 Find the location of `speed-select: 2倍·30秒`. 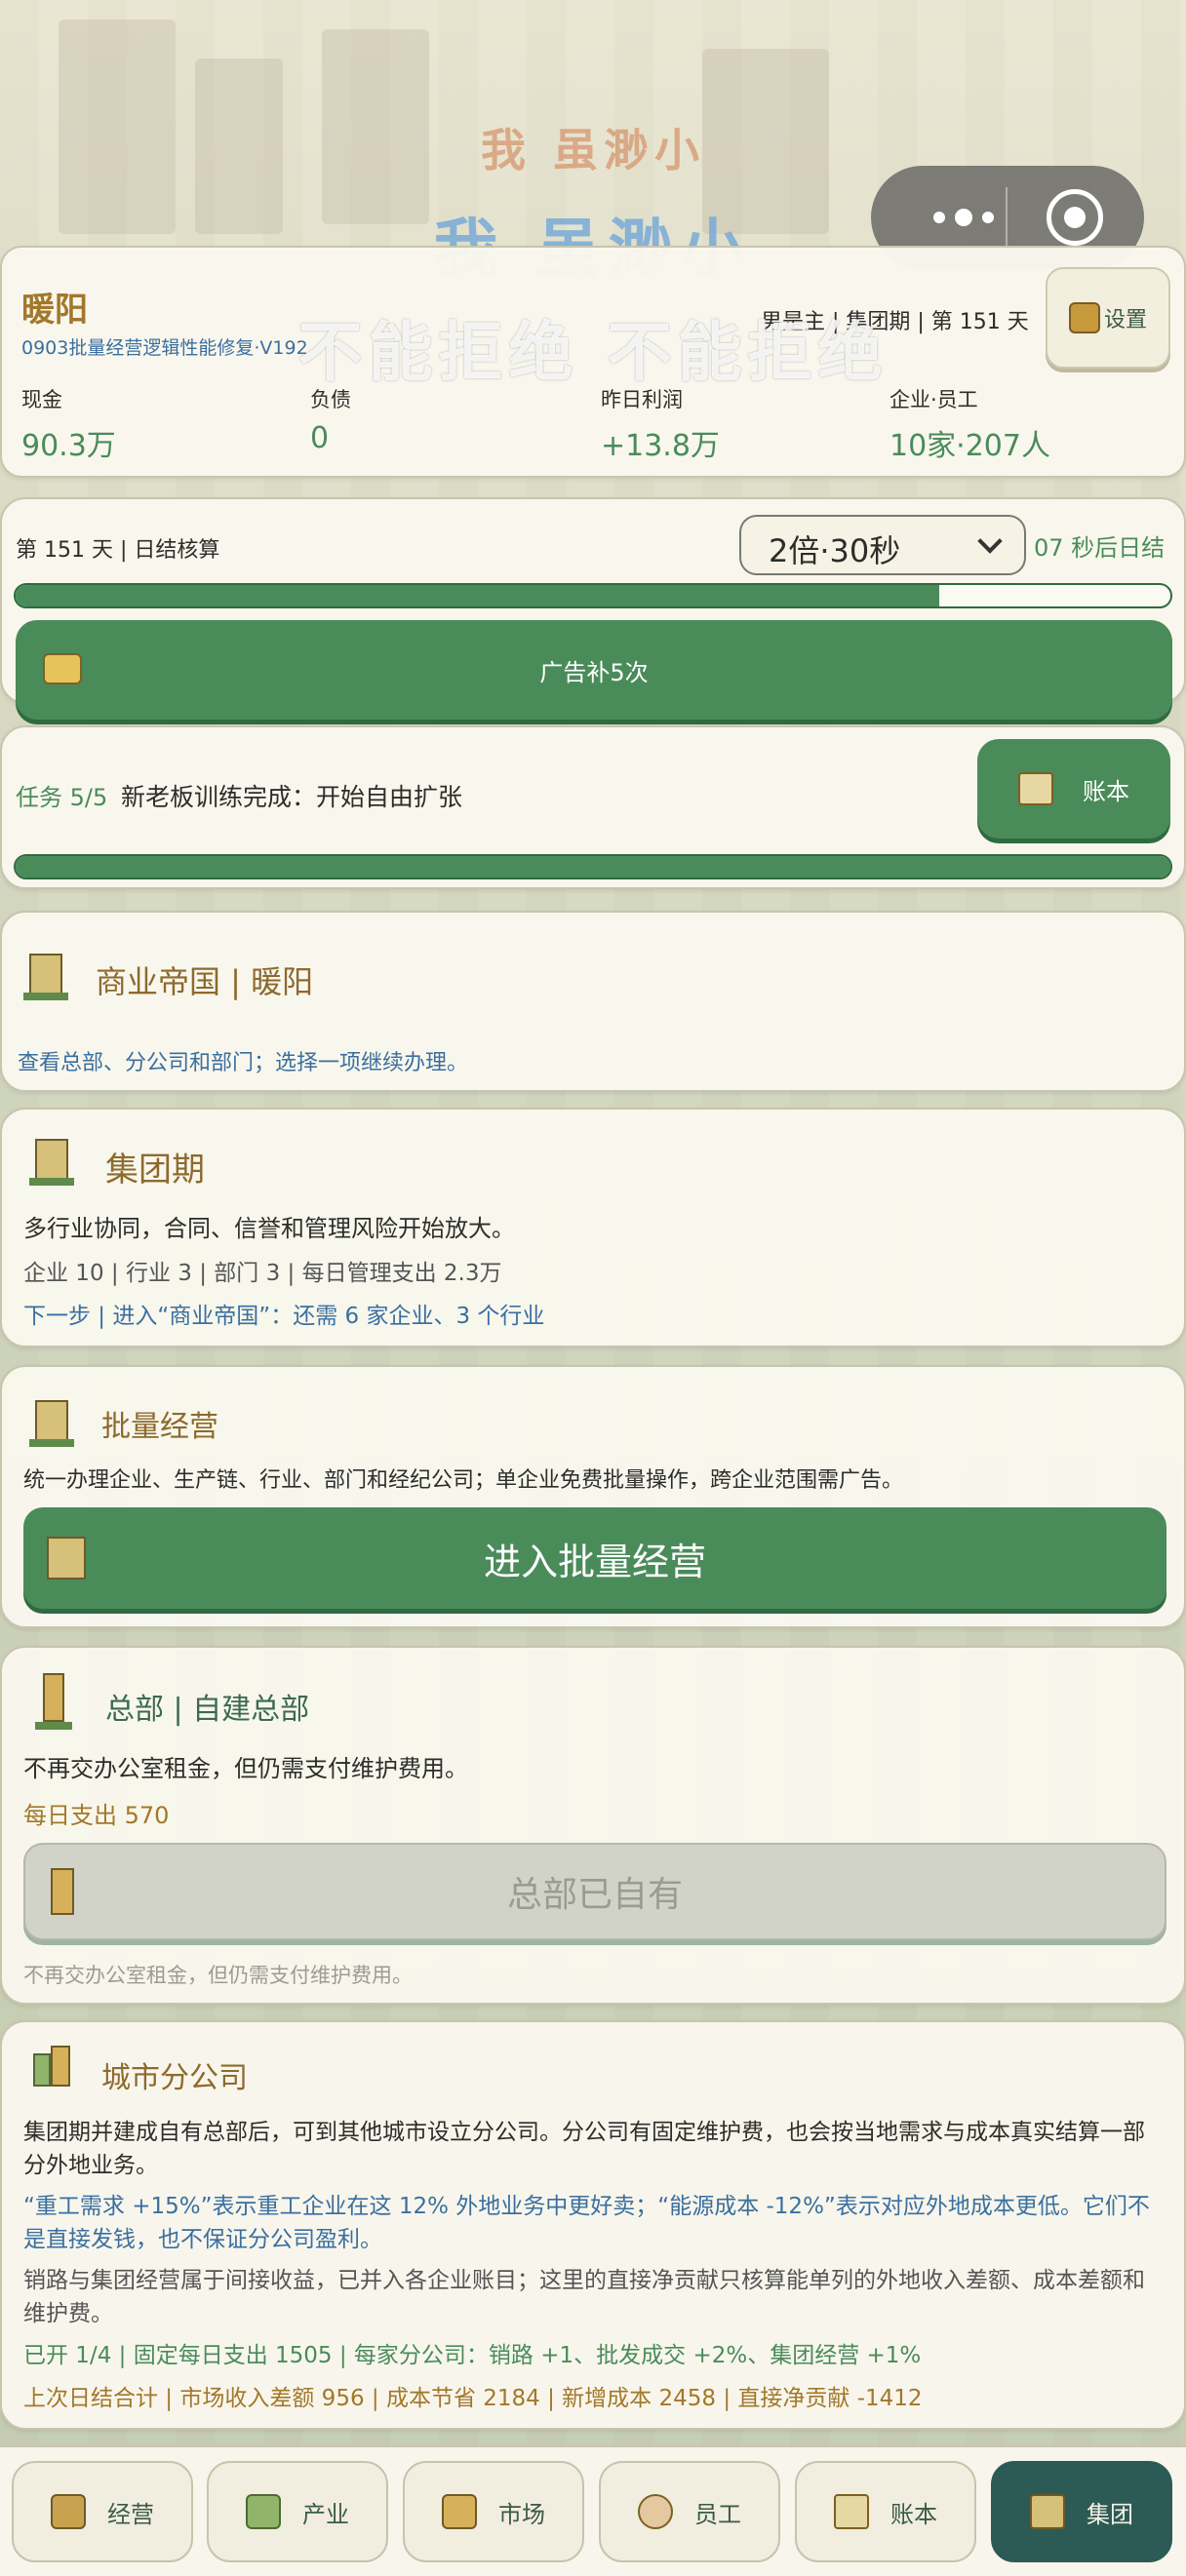

speed-select: 2倍·30秒 is located at coordinates (882, 545).